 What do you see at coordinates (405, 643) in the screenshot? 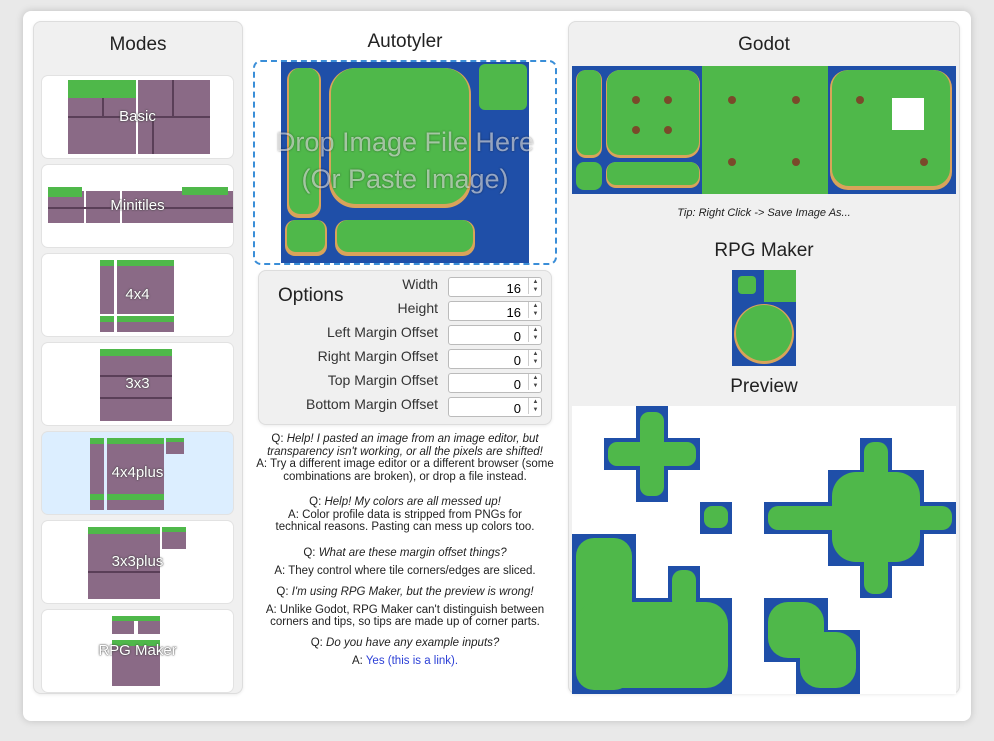
I see `faq-question: Q: Do you have any example inputs?` at bounding box center [405, 643].